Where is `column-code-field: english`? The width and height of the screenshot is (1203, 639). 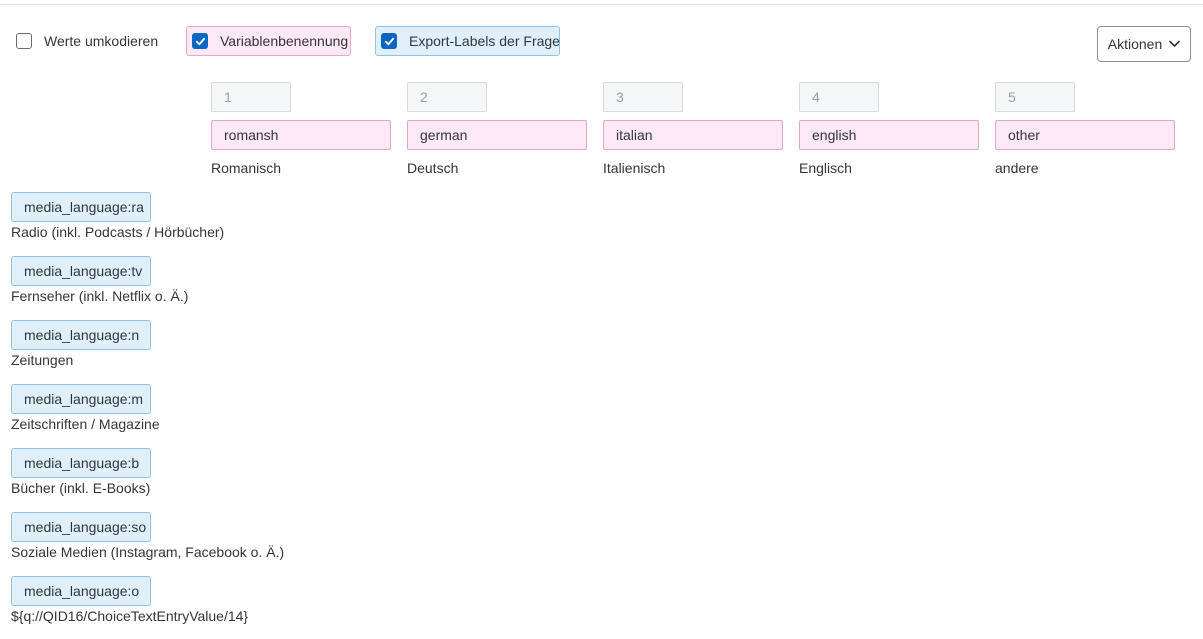
column-code-field: english is located at coordinates (889, 135).